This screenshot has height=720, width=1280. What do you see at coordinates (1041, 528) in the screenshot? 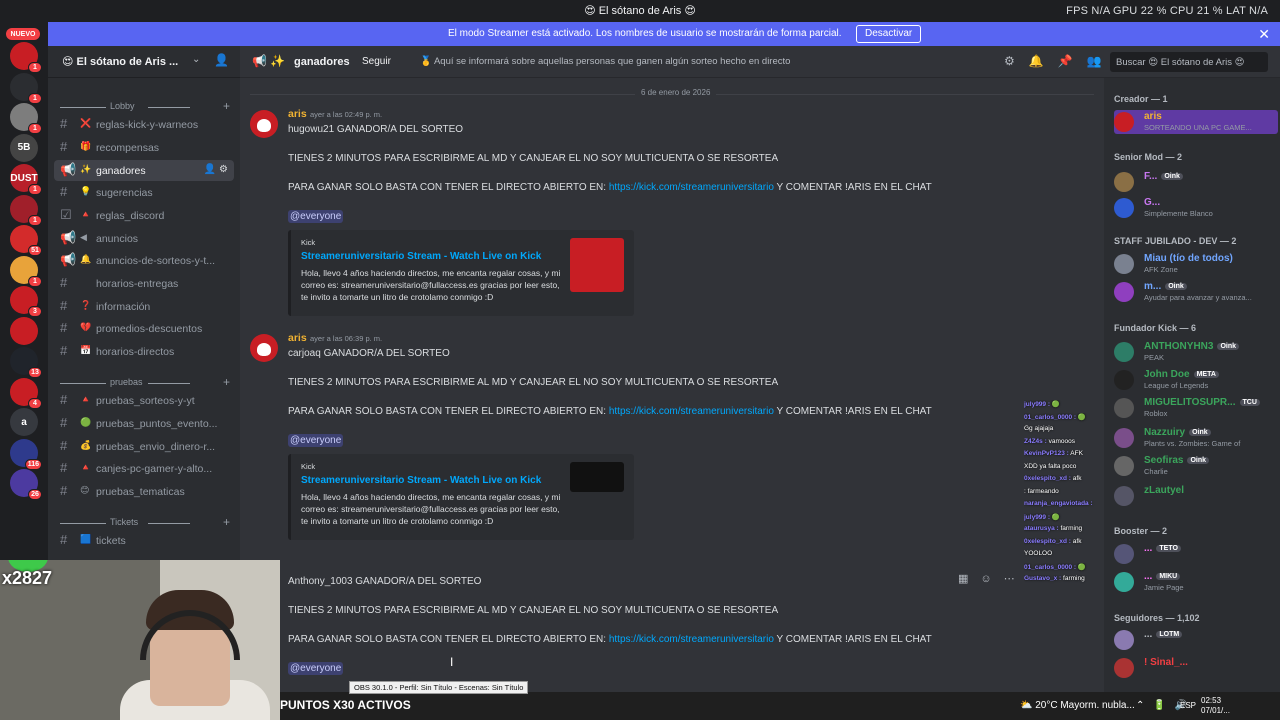
I see `chat-user: ataurusya :` at bounding box center [1041, 528].